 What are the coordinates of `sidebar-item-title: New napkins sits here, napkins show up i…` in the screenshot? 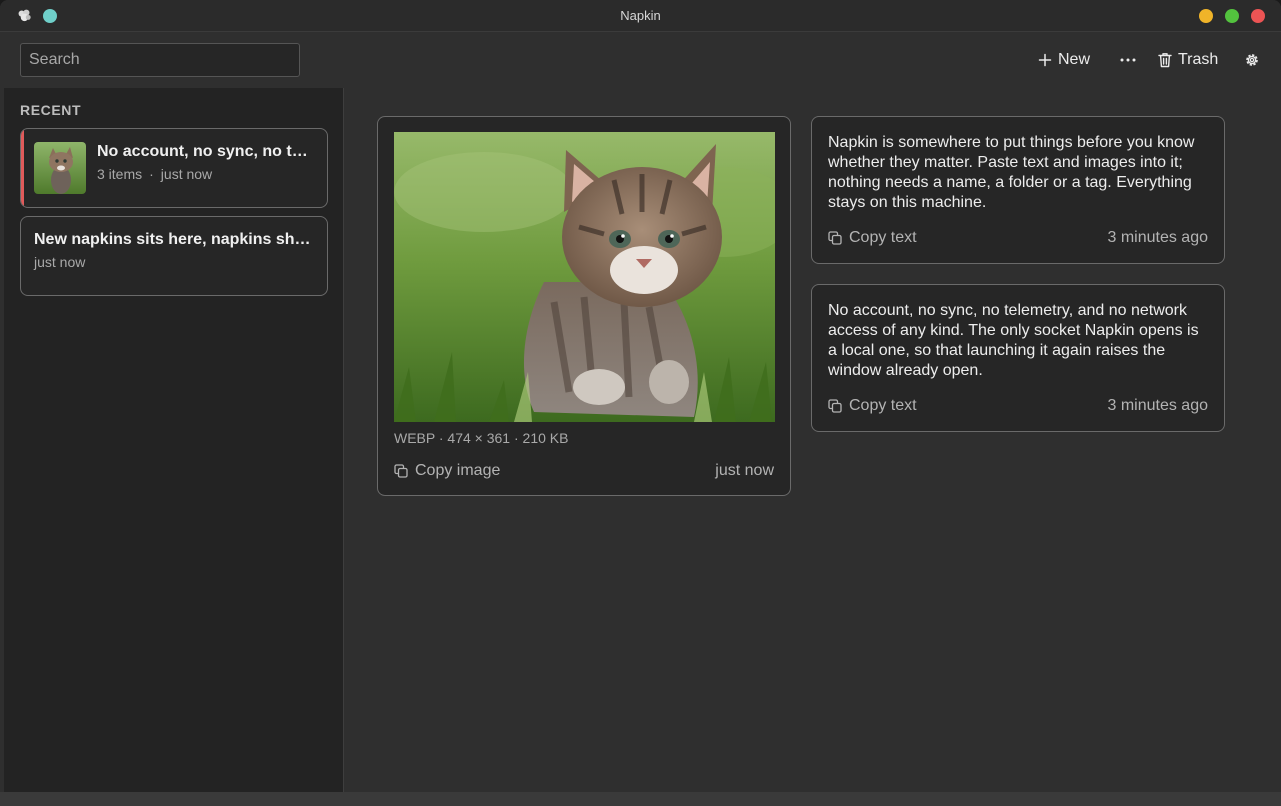 It's located at (174, 239).